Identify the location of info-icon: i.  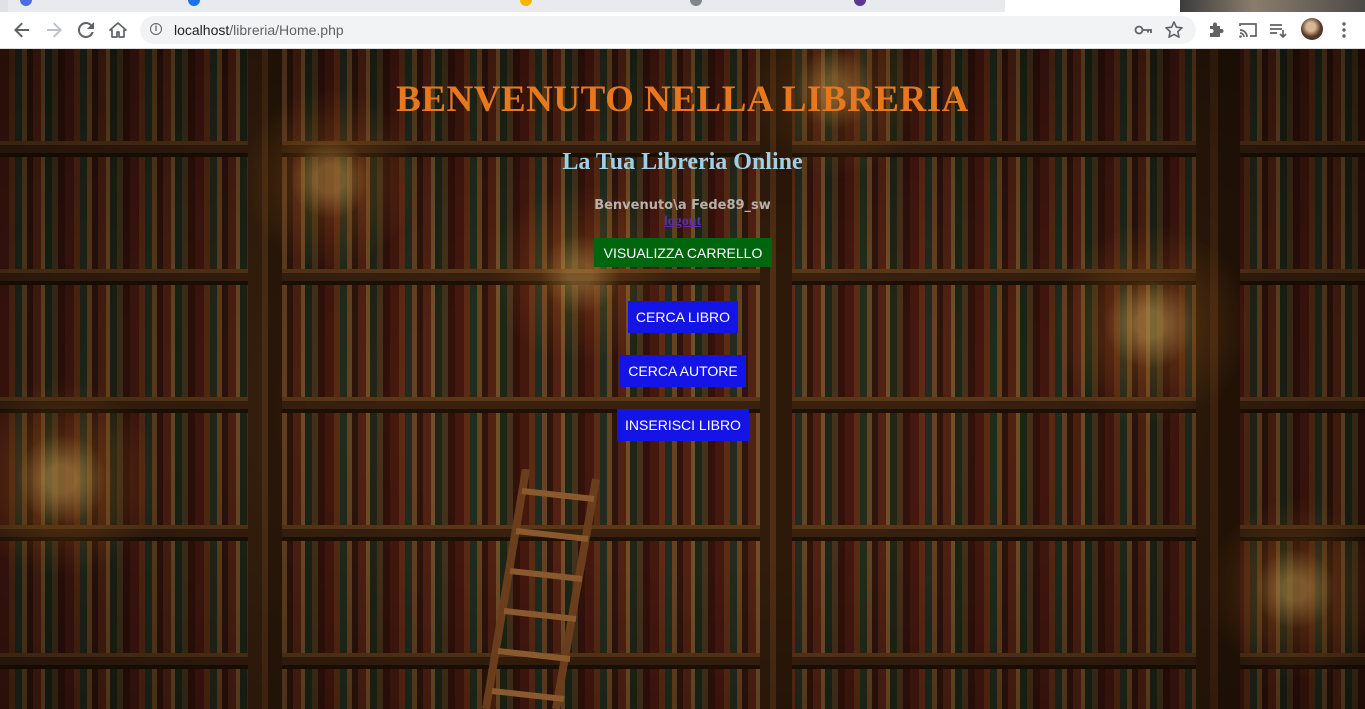
(156, 29).